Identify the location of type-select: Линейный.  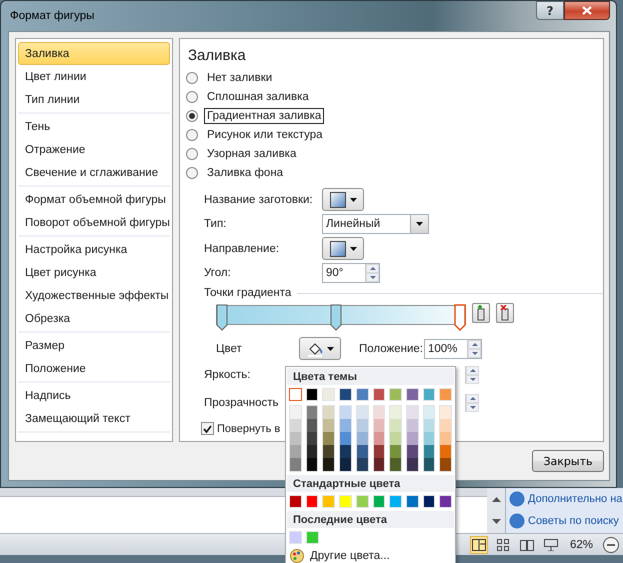
(375, 224).